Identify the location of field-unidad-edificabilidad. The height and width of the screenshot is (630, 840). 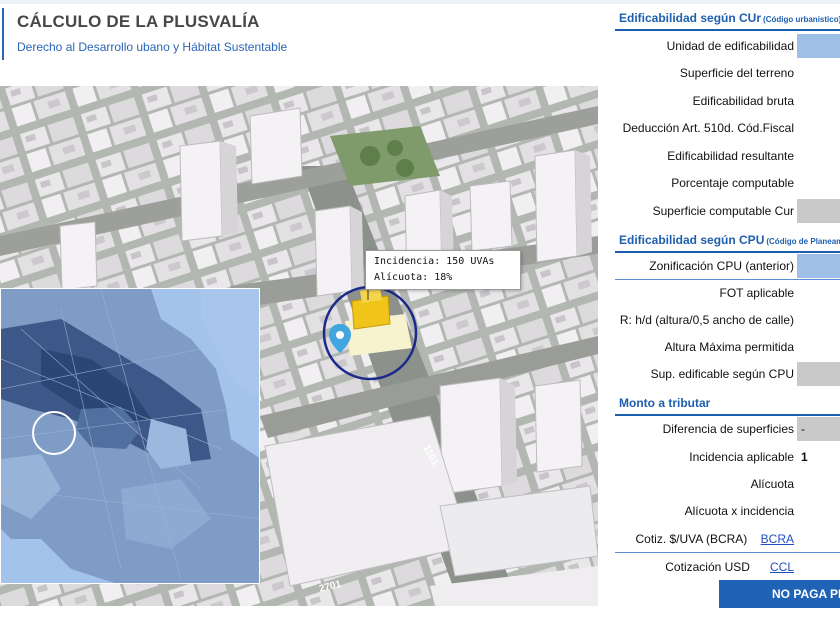
(818, 46).